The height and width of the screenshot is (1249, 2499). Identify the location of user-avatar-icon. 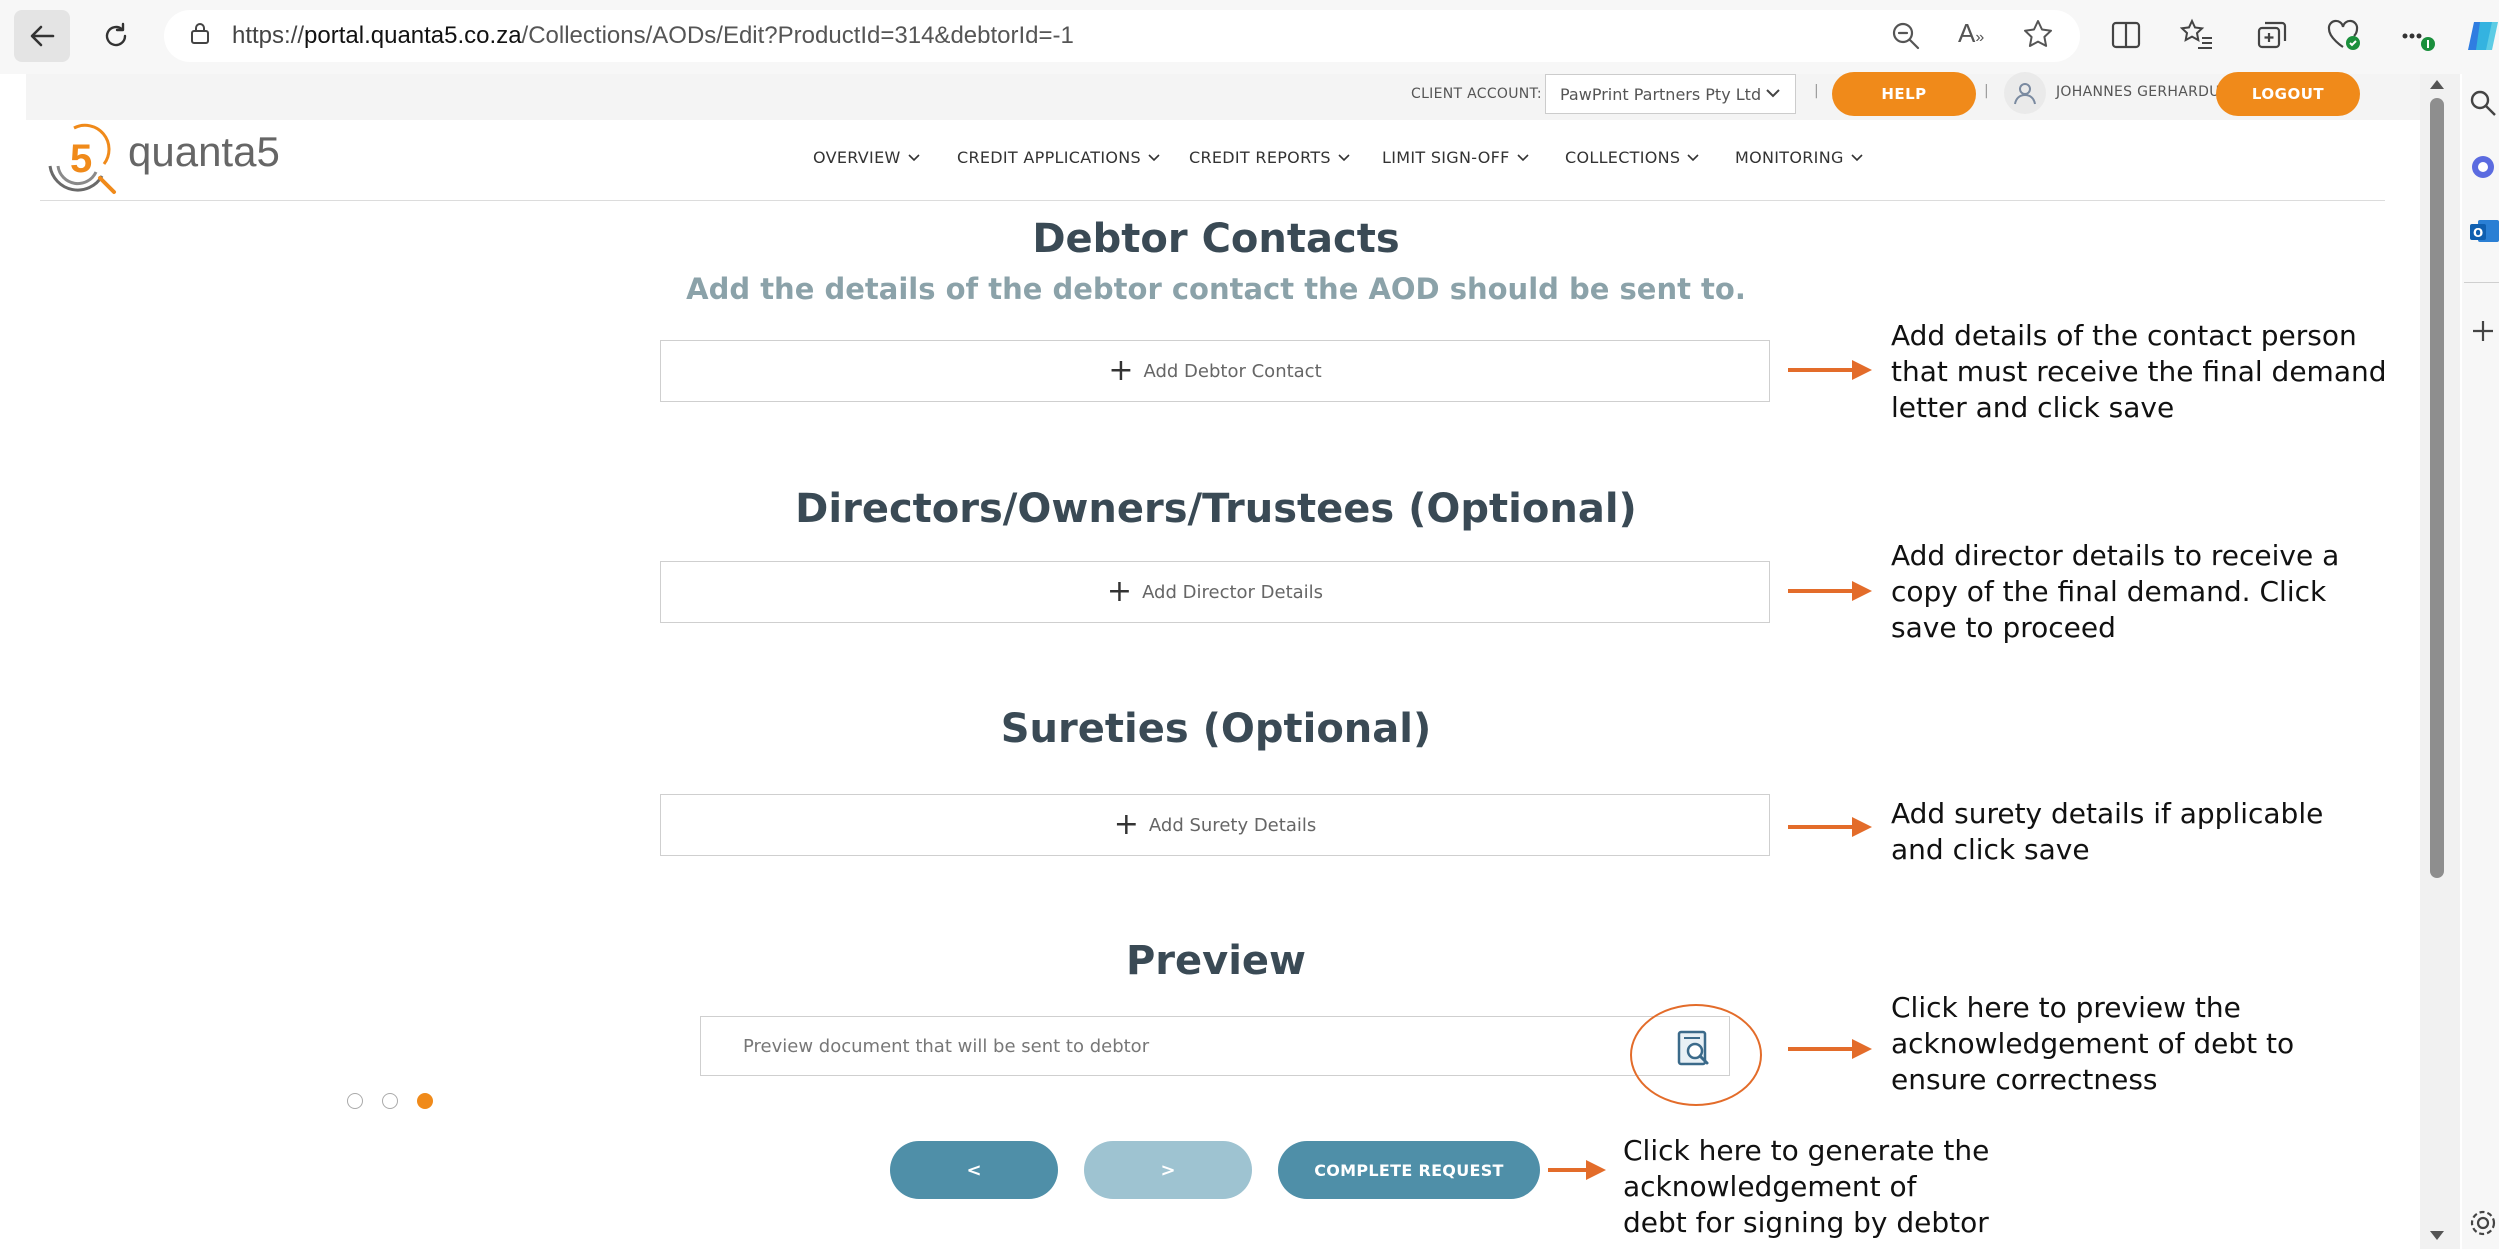
(2025, 93).